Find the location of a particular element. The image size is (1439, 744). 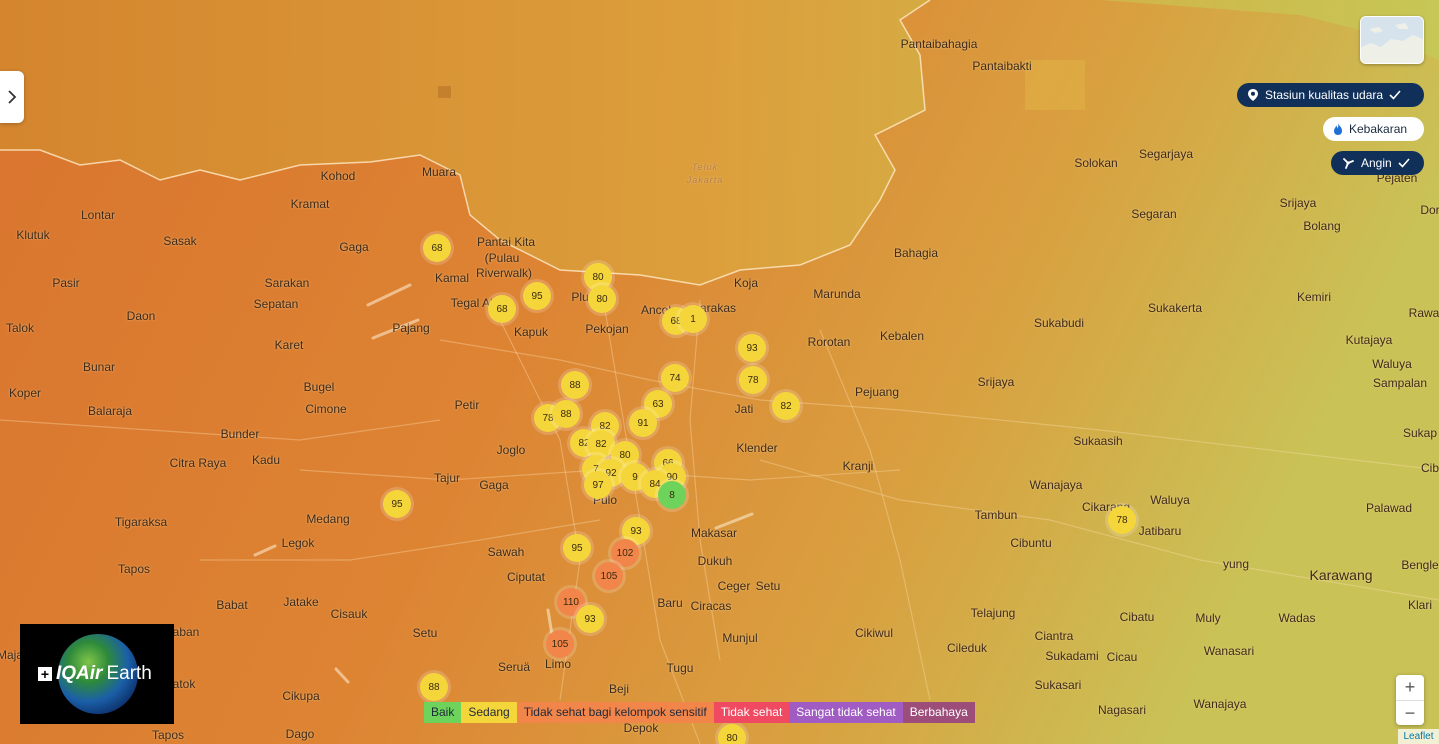

place-label: Sukabudi is located at coordinates (1059, 323).